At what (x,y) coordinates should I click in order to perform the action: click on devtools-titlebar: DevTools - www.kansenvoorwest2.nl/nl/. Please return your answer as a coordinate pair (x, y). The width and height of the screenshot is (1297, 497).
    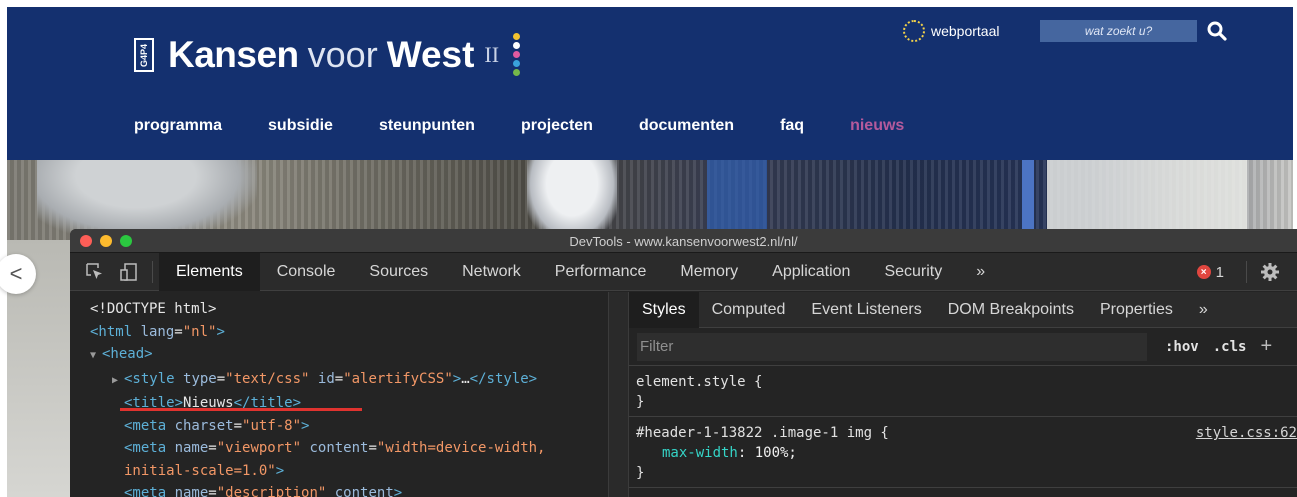
    Looking at the image, I should click on (683, 241).